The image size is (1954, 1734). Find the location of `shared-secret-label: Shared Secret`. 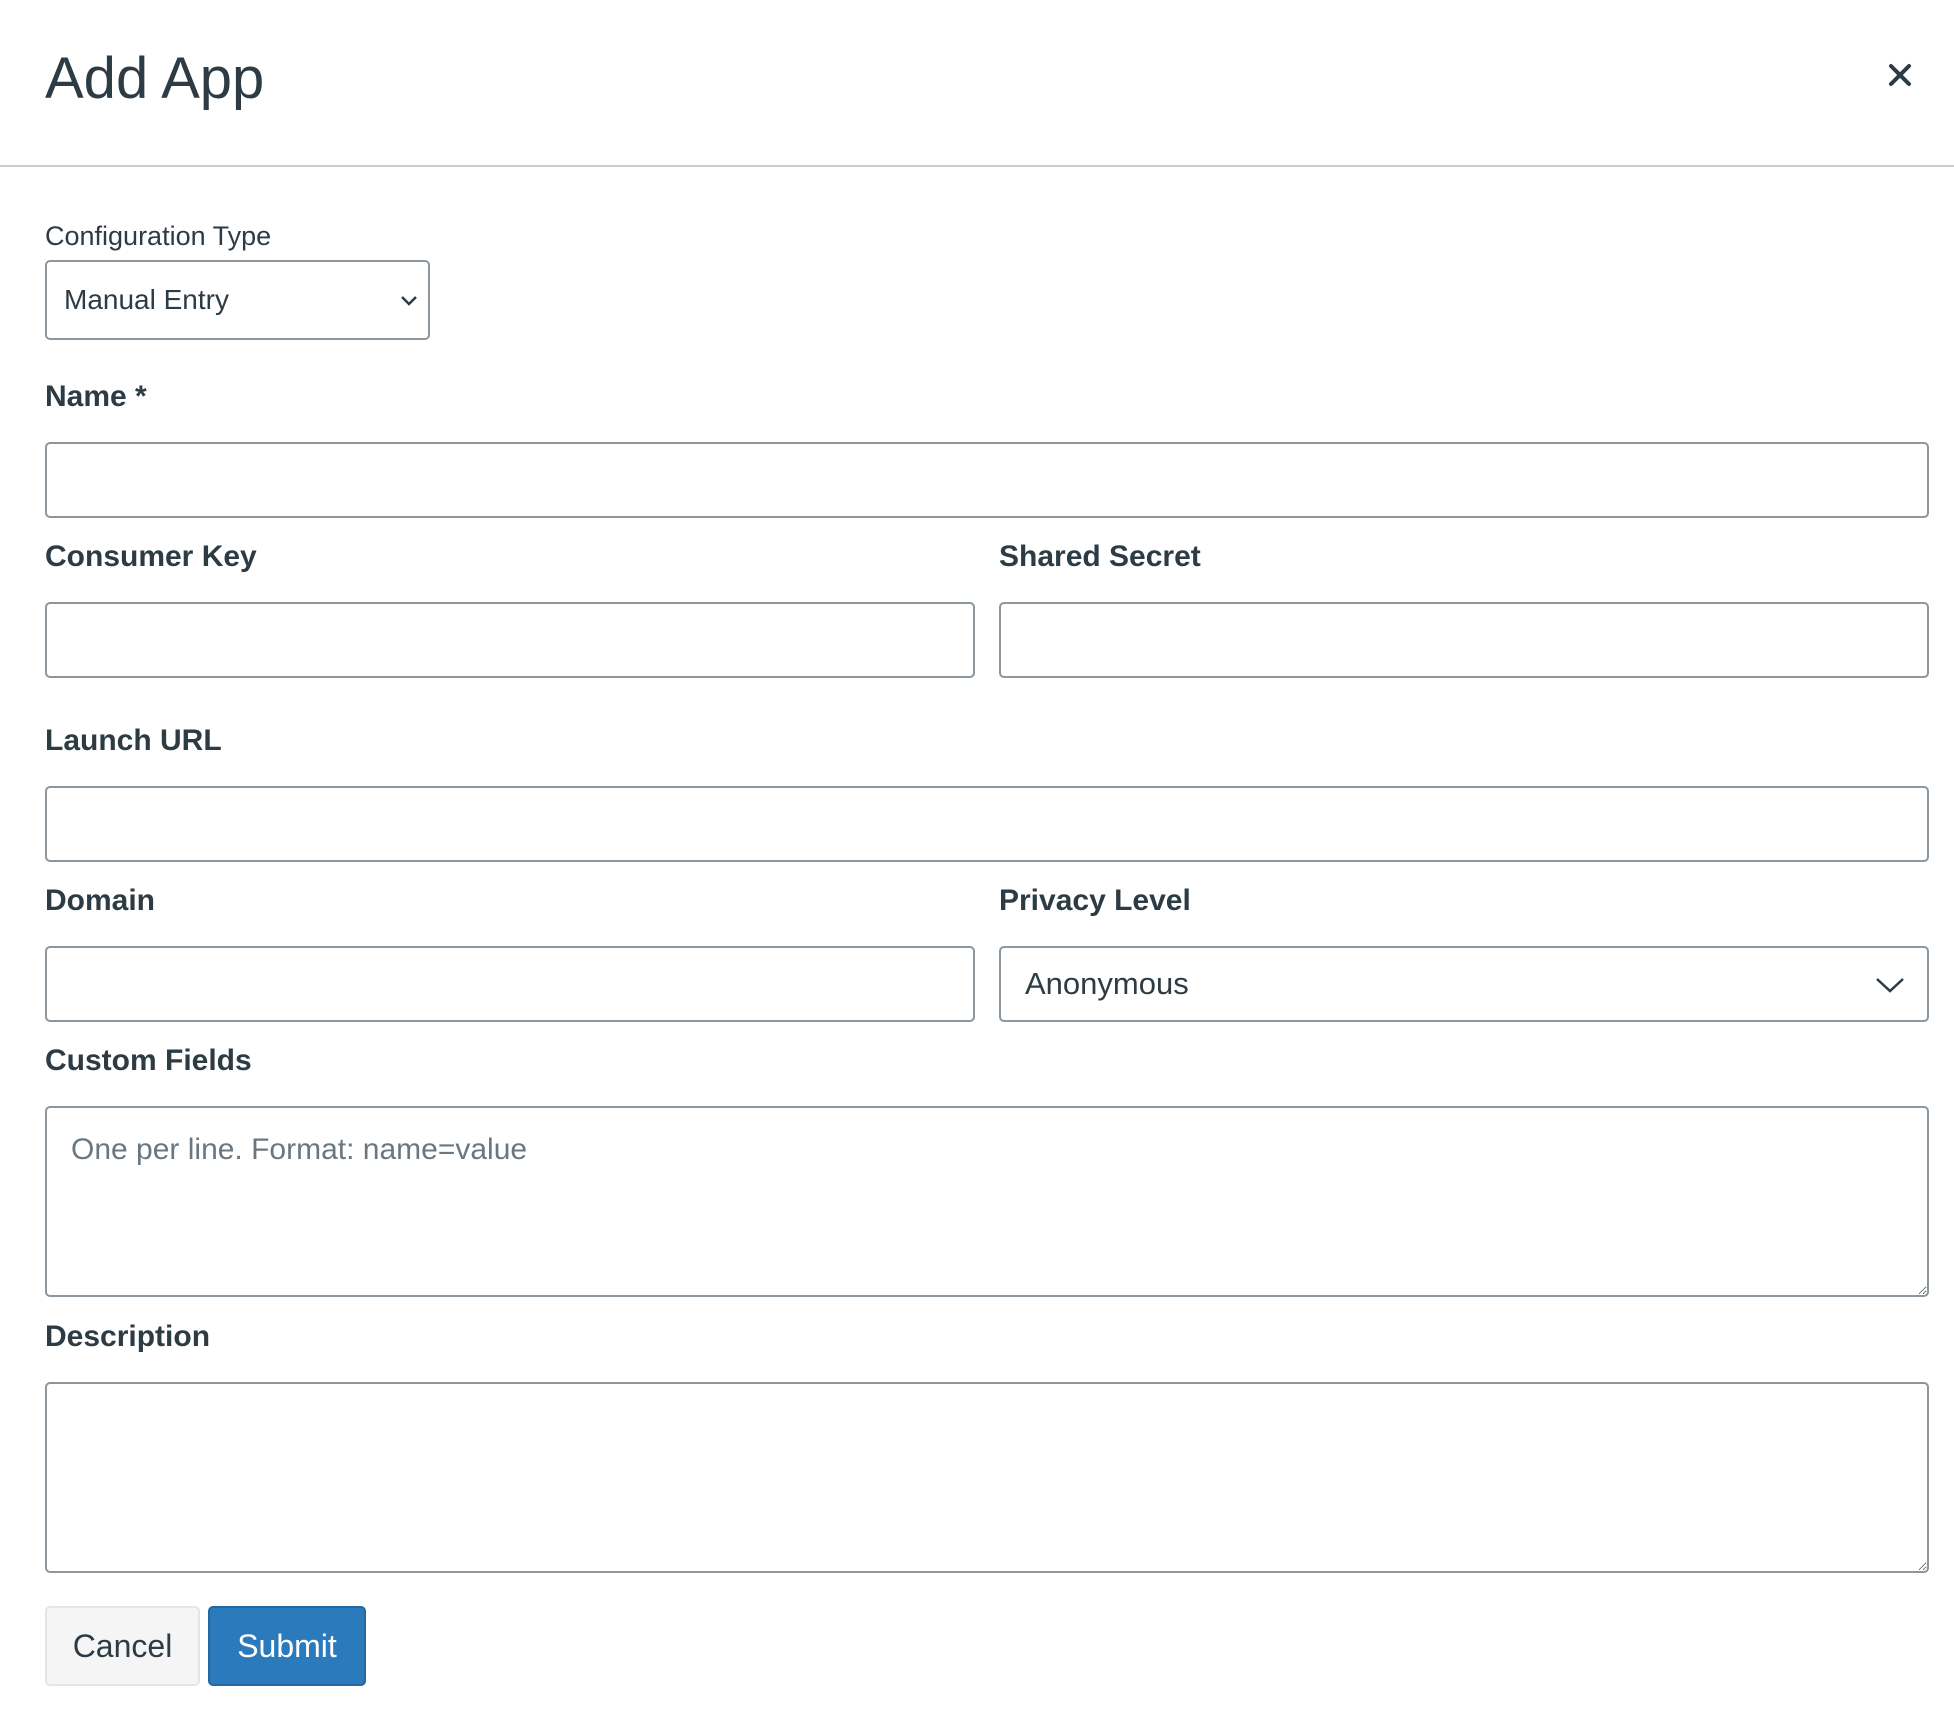

shared-secret-label: Shared Secret is located at coordinates (1100, 556).